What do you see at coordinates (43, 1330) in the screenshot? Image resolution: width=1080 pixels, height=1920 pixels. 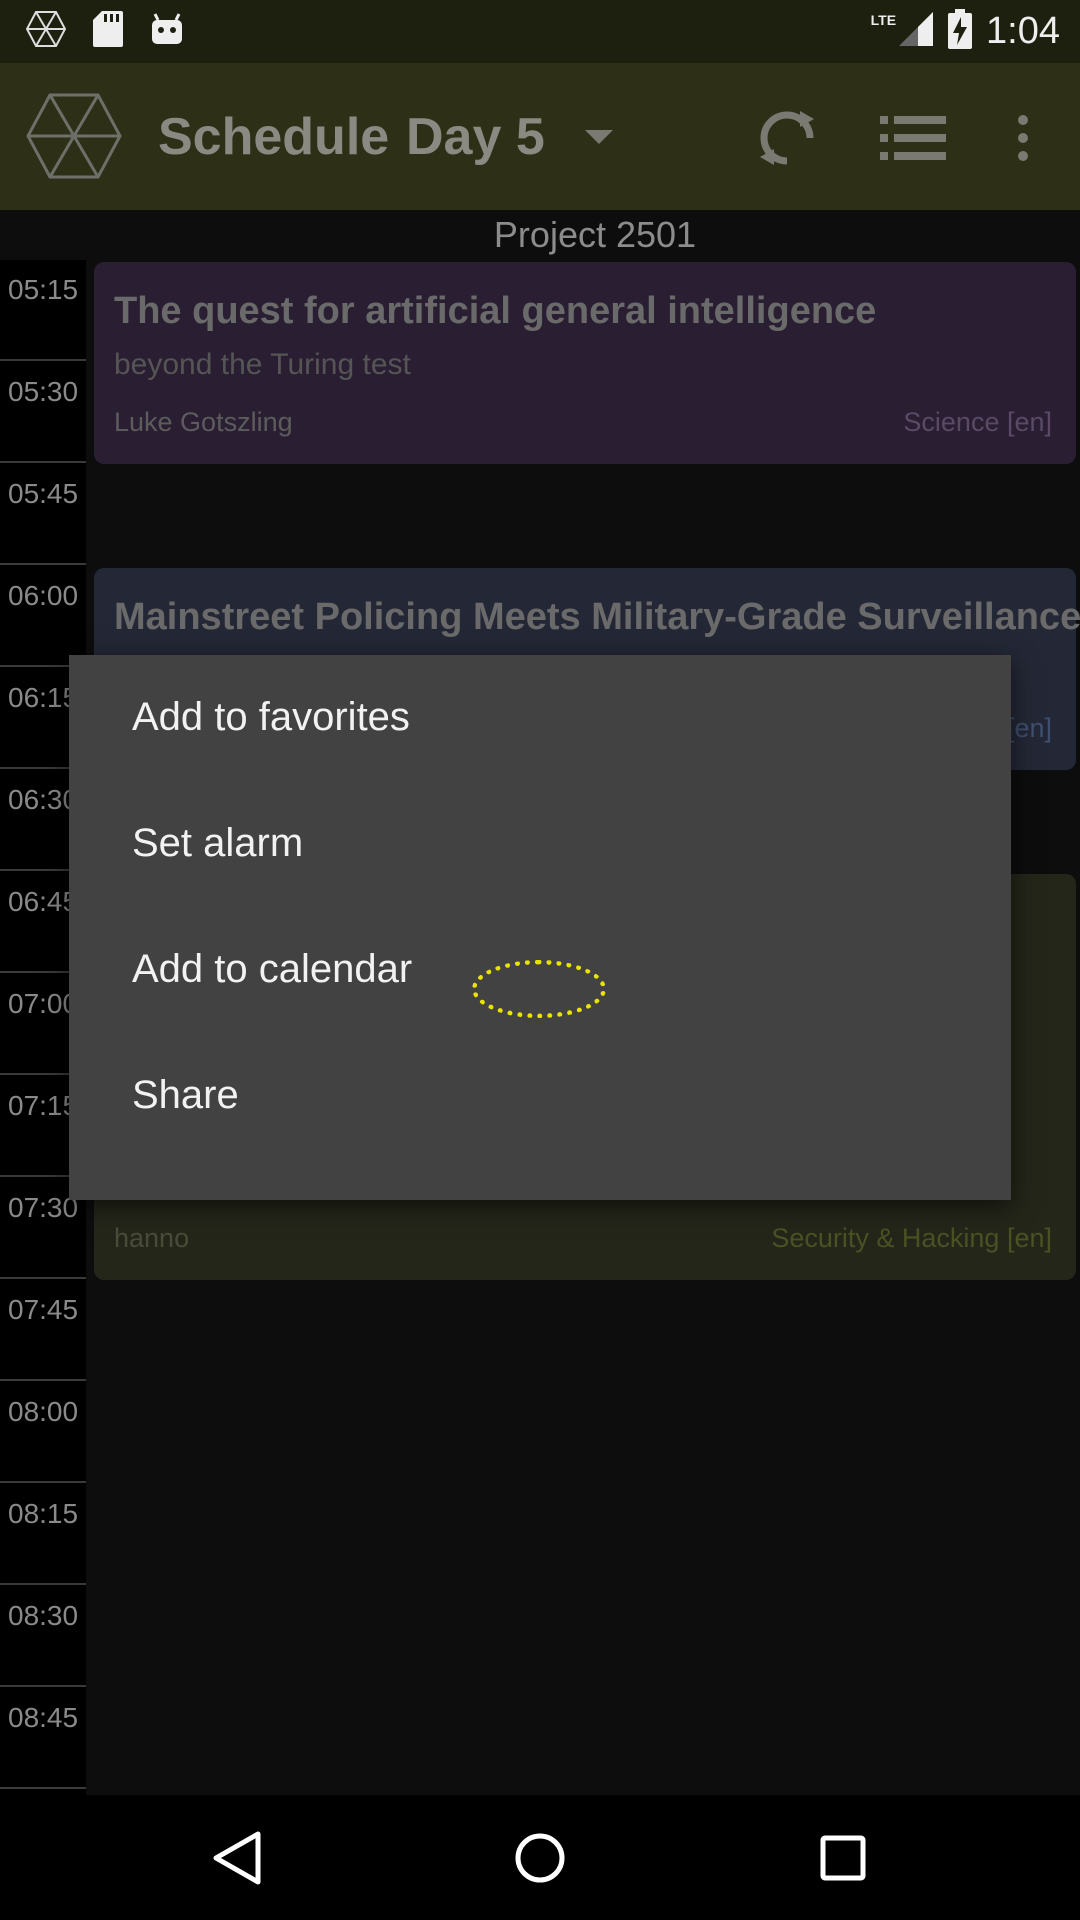 I see `time-slot: 07:45` at bounding box center [43, 1330].